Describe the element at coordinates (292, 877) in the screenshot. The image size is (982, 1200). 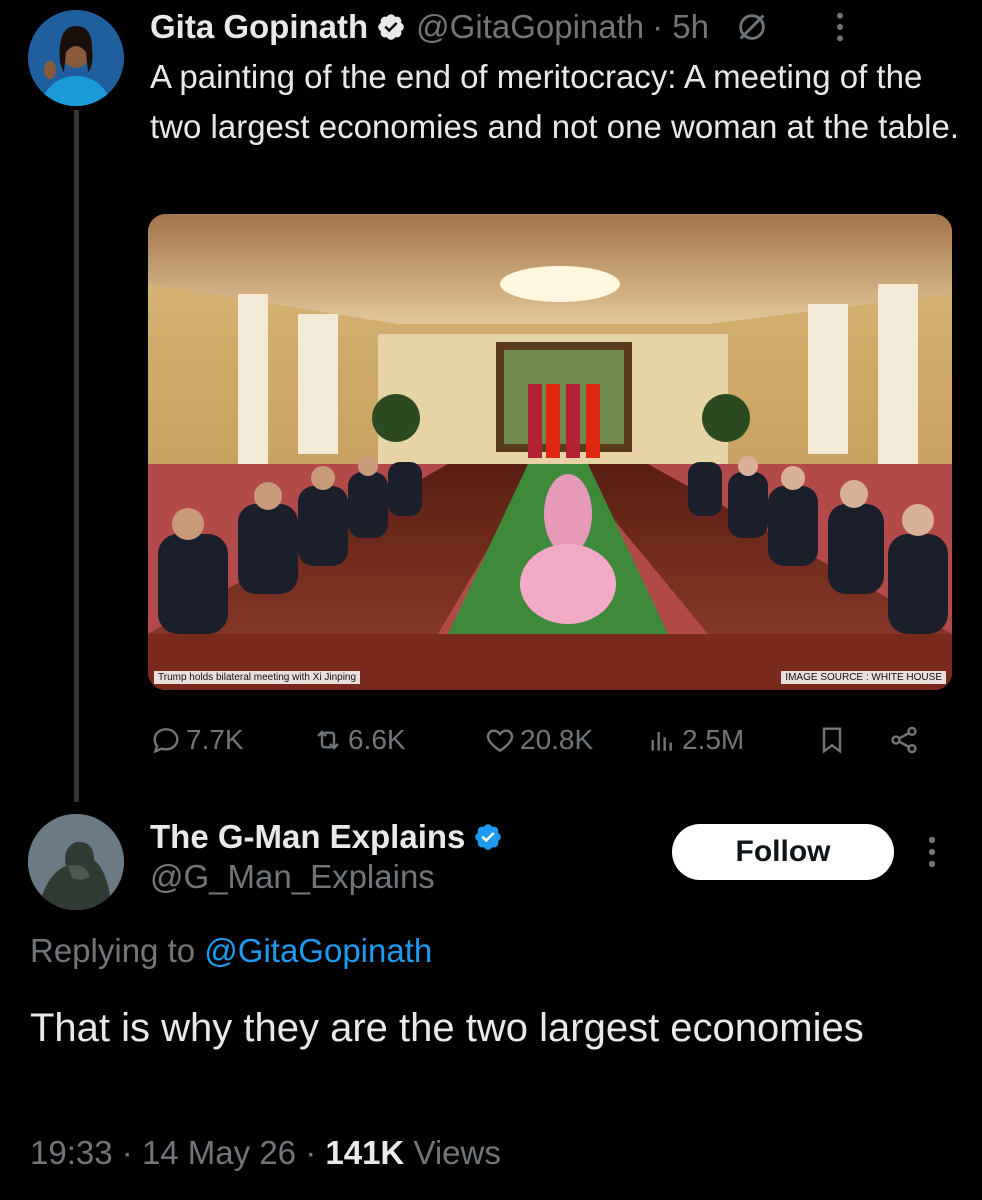
I see `reply-author-handle: @G_Man_Explains` at that location.